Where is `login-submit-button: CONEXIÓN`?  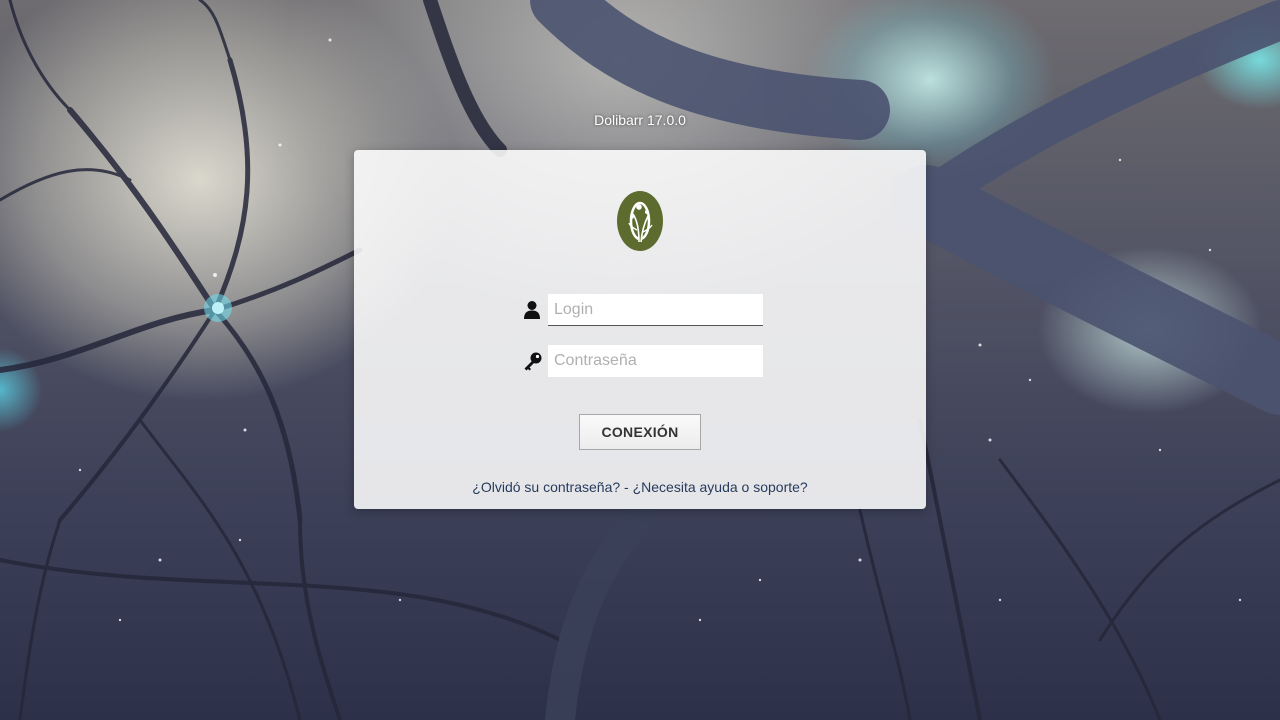
login-submit-button: CONEXIÓN is located at coordinates (640, 432).